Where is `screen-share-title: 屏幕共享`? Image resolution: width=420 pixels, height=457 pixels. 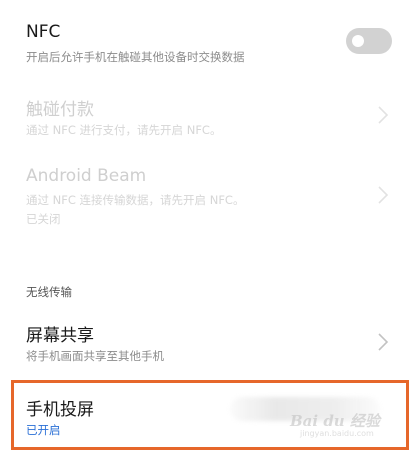 screen-share-title: 屏幕共享 is located at coordinates (60, 336).